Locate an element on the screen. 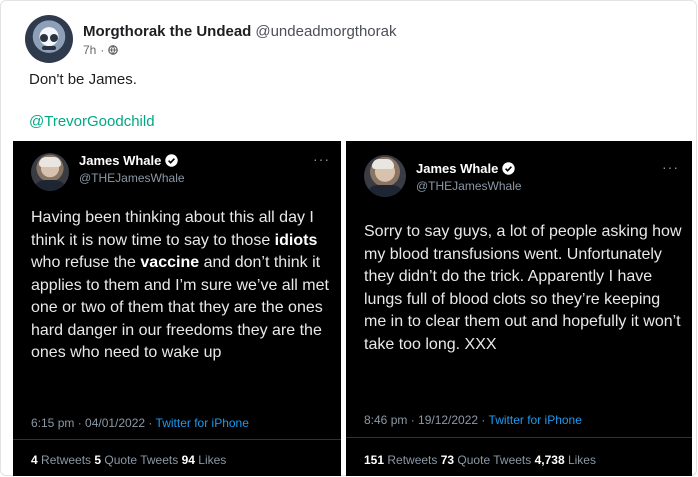 This screenshot has width=698, height=477. post-author: Morgthorak the Undead @undeadmorgthorak is located at coordinates (240, 31).